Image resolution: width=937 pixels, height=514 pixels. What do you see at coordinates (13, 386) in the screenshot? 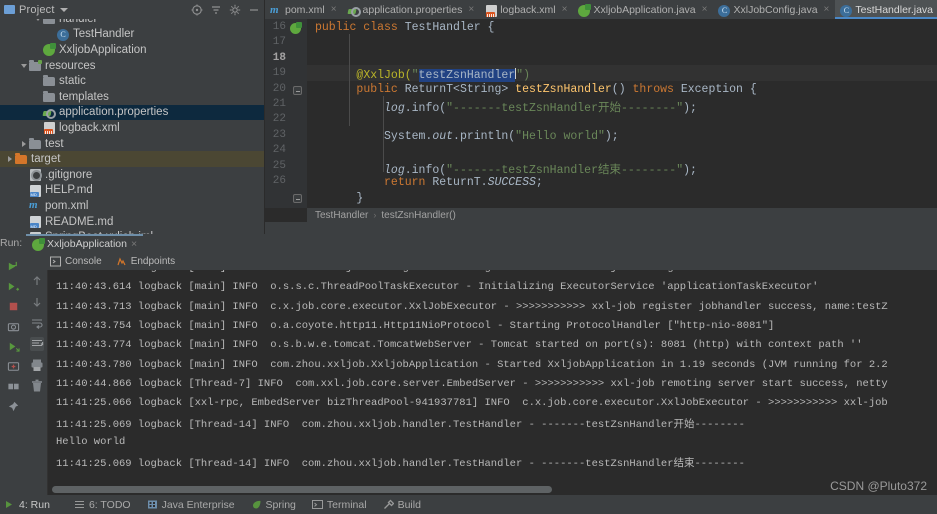
I see `layout-icon` at bounding box center [13, 386].